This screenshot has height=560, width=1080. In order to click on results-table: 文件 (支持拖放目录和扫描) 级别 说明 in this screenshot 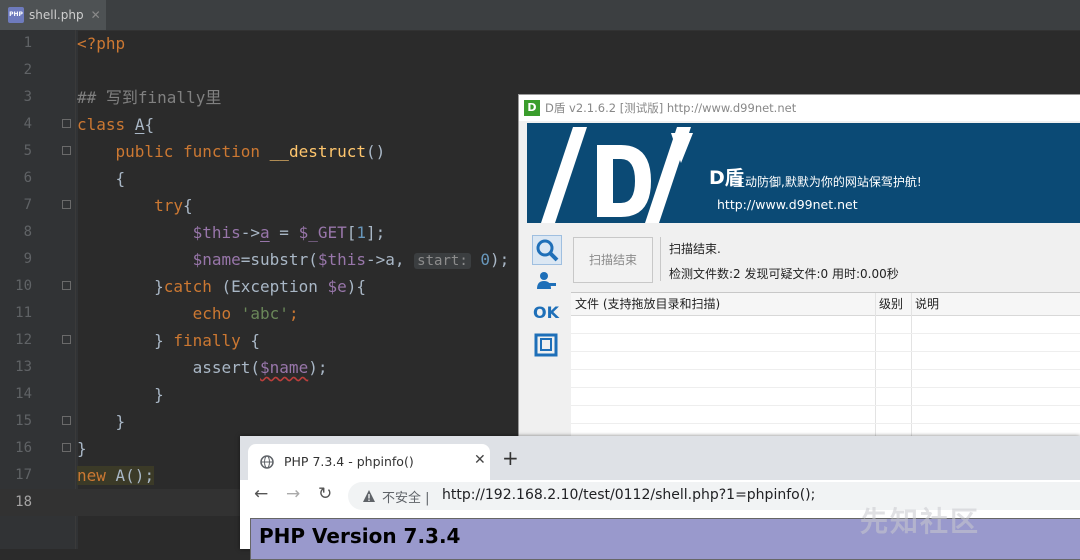, I will do `click(825, 366)`.